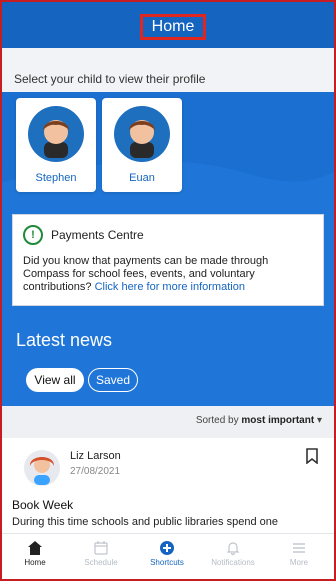  I want to click on child-name: Stephen, so click(56, 178).